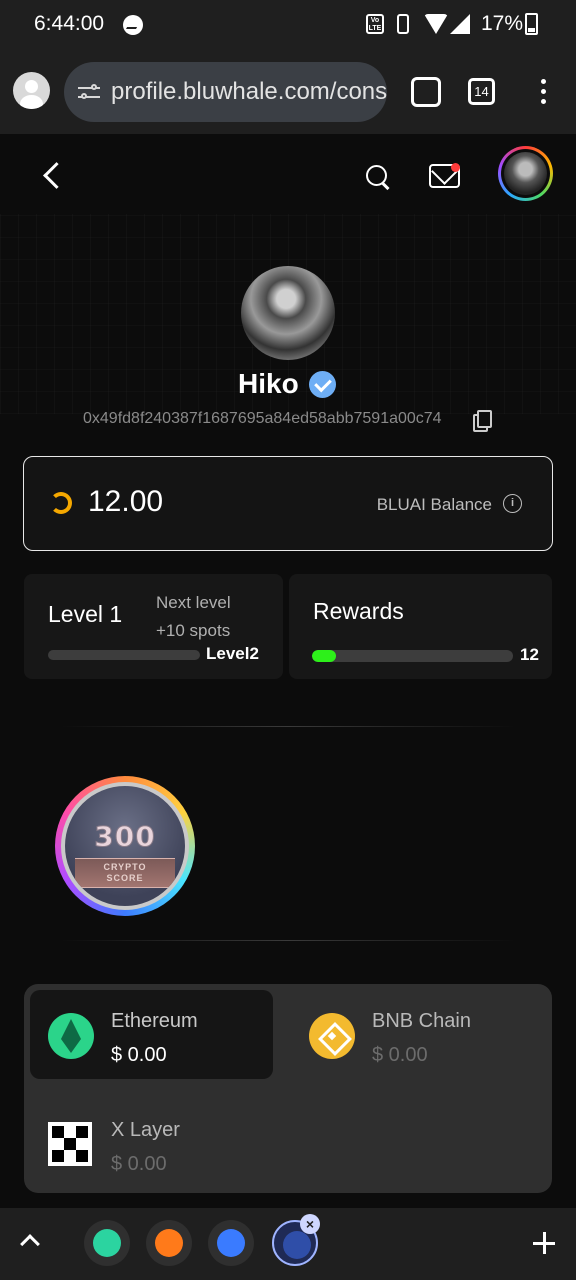 The height and width of the screenshot is (1280, 576). I want to click on swirl-logo-icon, so click(231, 1243).